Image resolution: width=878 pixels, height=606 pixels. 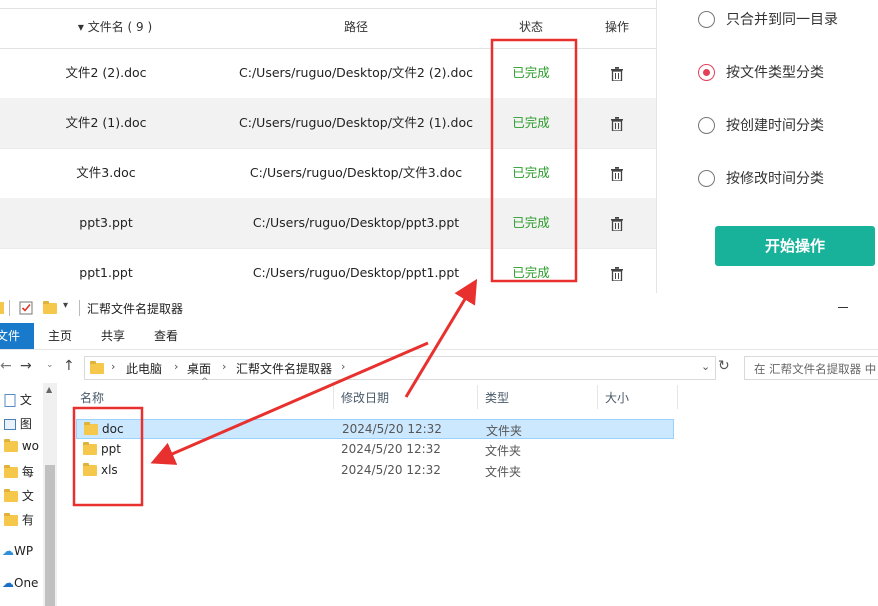 What do you see at coordinates (115, 27) in the screenshot?
I see `header-filename: ▾ 文件名 ( 9 )` at bounding box center [115, 27].